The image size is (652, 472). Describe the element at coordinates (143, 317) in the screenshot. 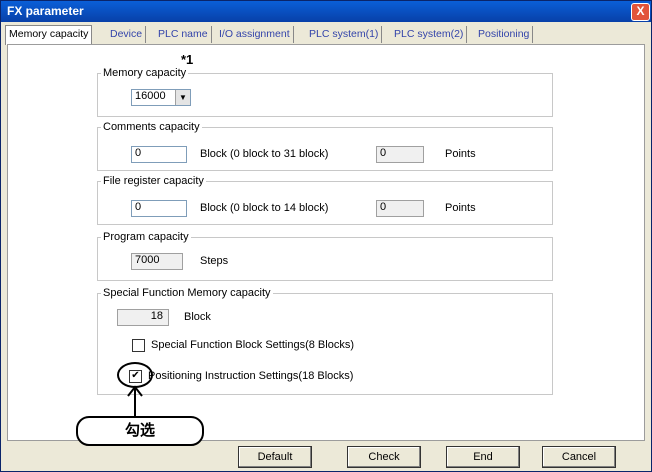

I see `special-block-field: 18` at that location.